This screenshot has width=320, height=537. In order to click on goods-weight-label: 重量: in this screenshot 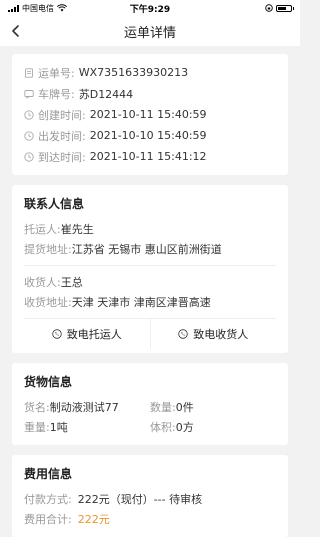, I will do `click(37, 427)`.